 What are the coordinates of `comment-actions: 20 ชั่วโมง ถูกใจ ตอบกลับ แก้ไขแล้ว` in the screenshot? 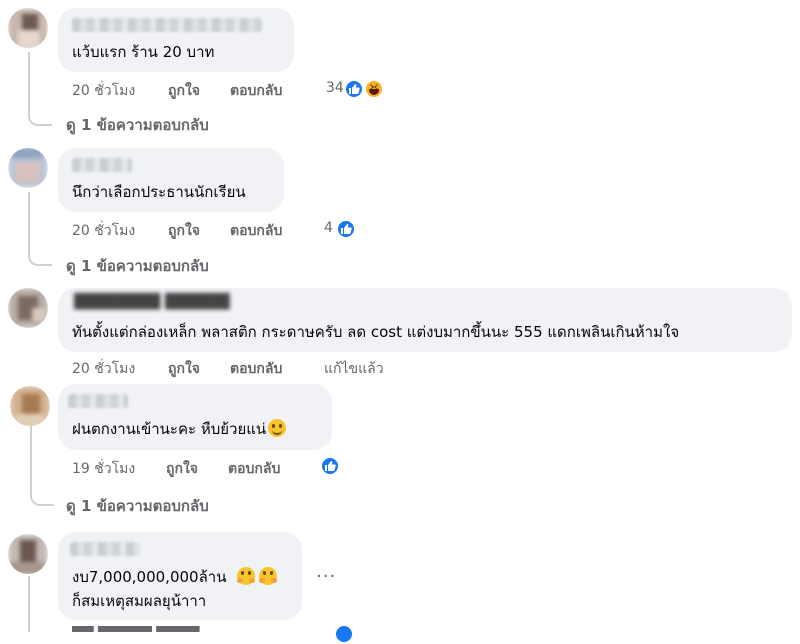 It's located at (242, 368).